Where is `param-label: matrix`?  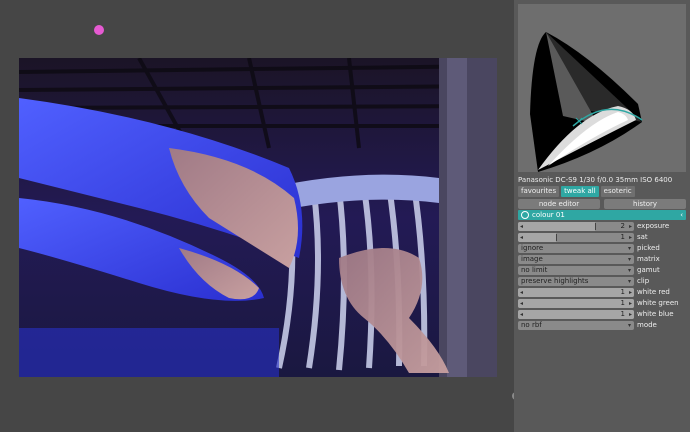 param-label: matrix is located at coordinates (648, 259).